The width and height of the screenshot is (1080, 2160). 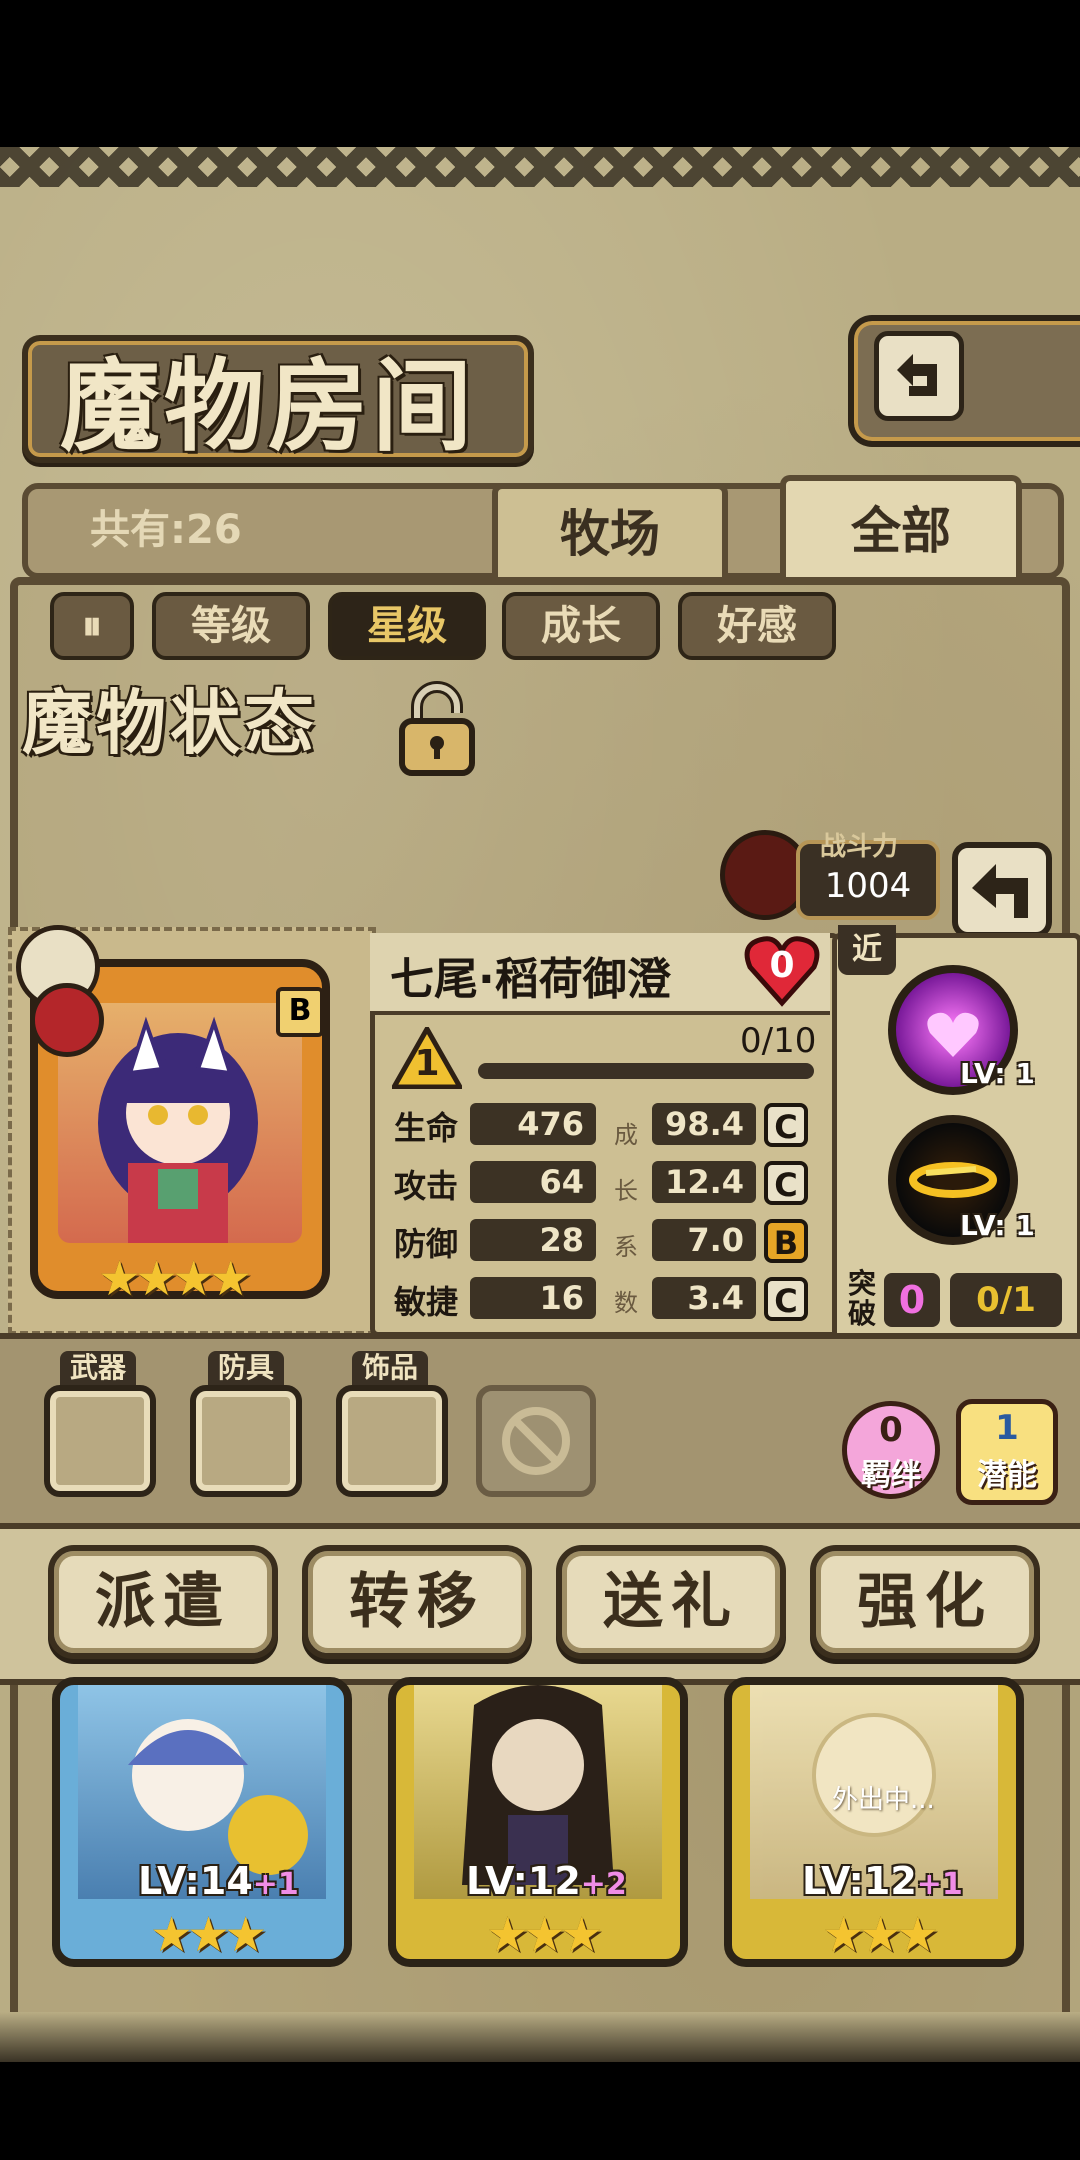 I want to click on enhance-button: 强化, so click(x=925, y=1602).